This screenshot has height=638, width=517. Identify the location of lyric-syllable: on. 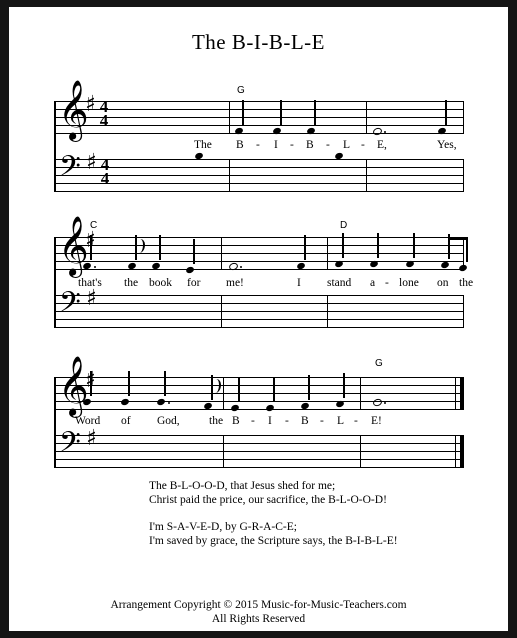
(443, 283).